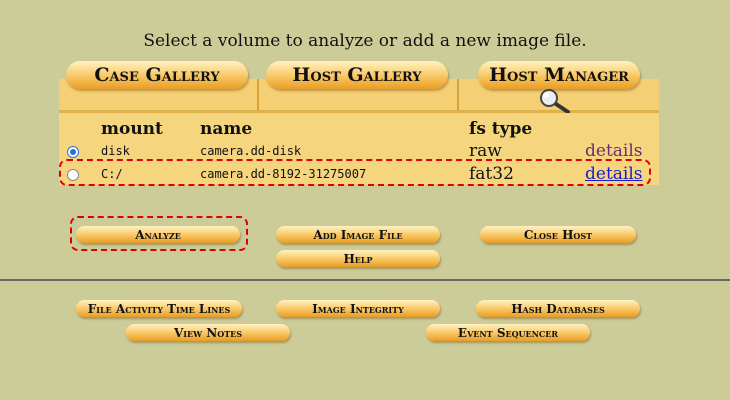  What do you see at coordinates (112, 174) in the screenshot?
I see `row-mount: C:/` at bounding box center [112, 174].